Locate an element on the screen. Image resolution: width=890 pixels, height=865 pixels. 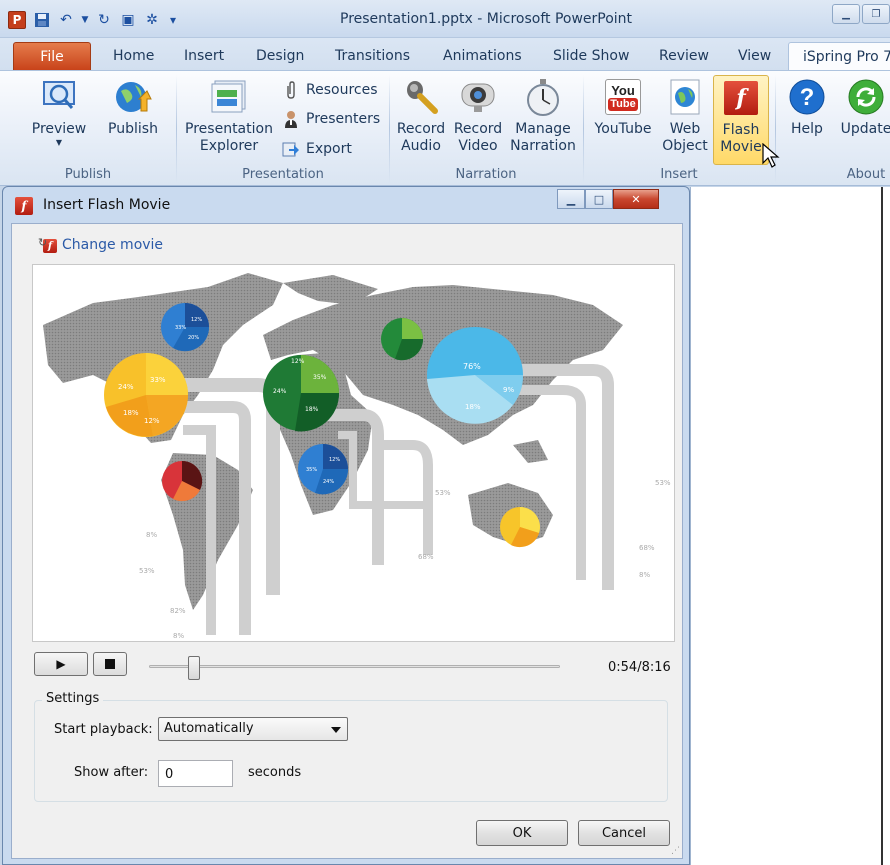
presenters-button: Presenters is located at coordinates (331, 119).